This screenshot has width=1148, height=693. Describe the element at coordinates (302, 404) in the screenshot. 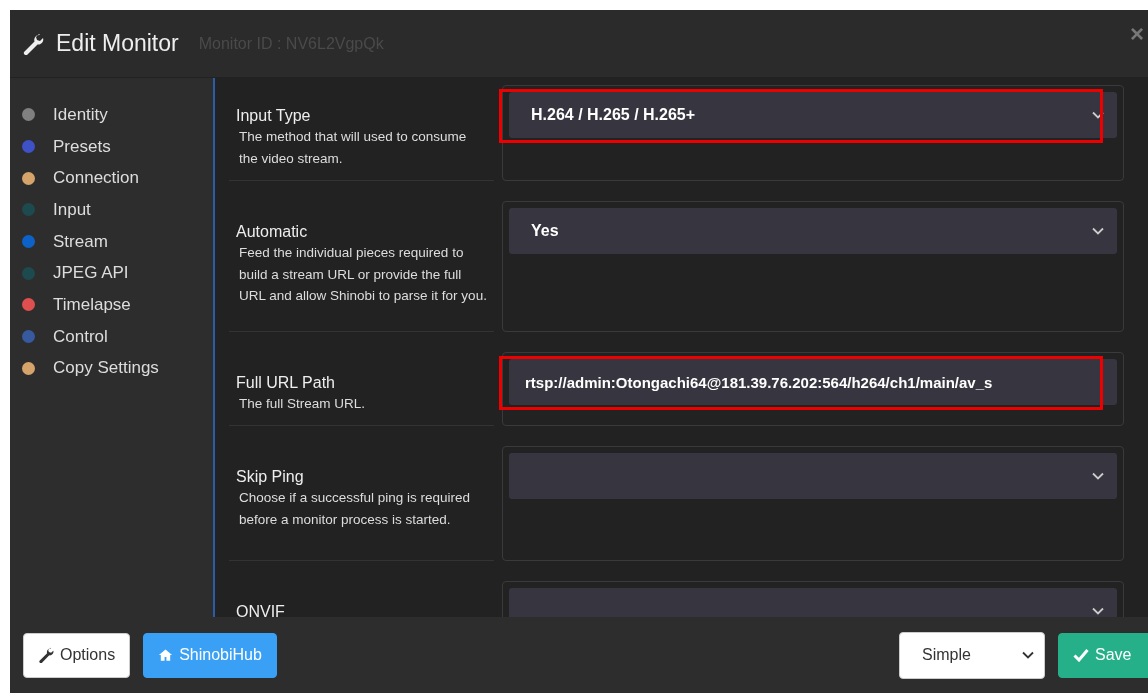

I see `field-description: The full Stream URL.` at that location.